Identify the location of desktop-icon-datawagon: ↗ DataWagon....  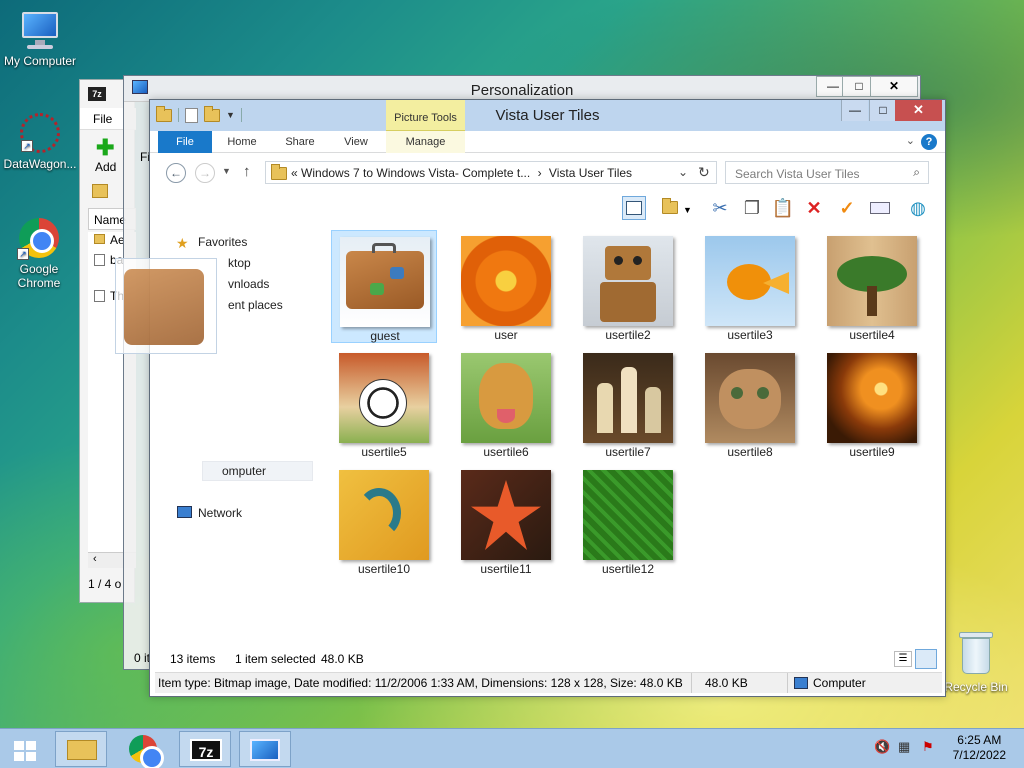
(40, 142).